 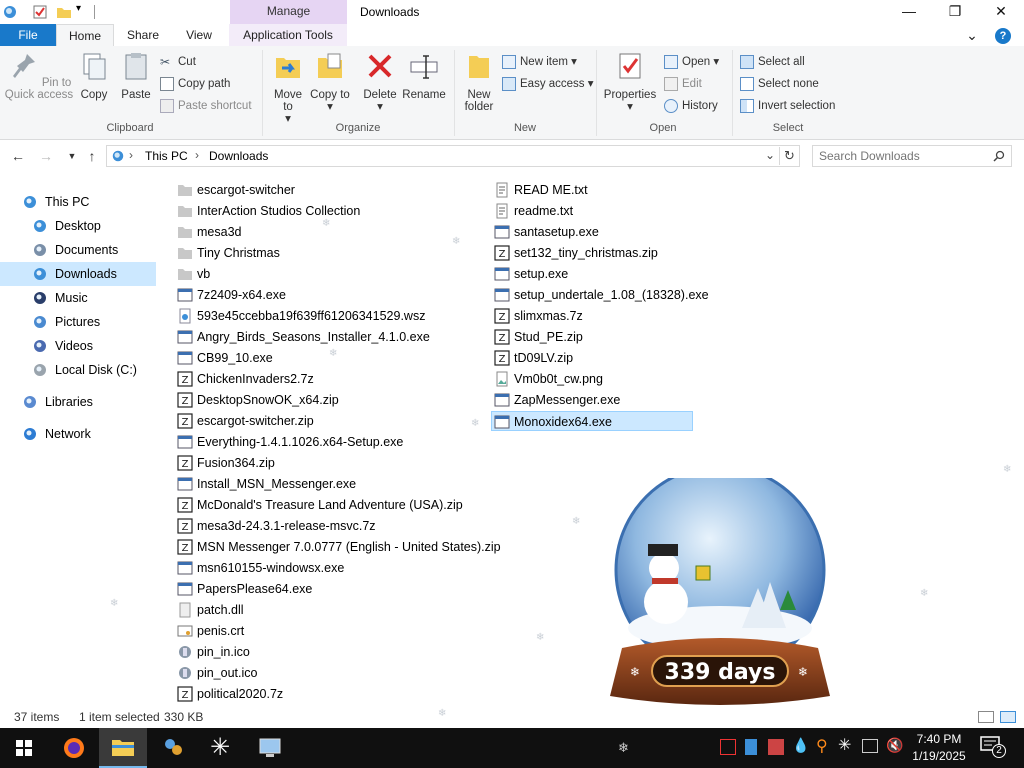 I want to click on new-item-dropdown-icon: ▾, so click(x=574, y=62).